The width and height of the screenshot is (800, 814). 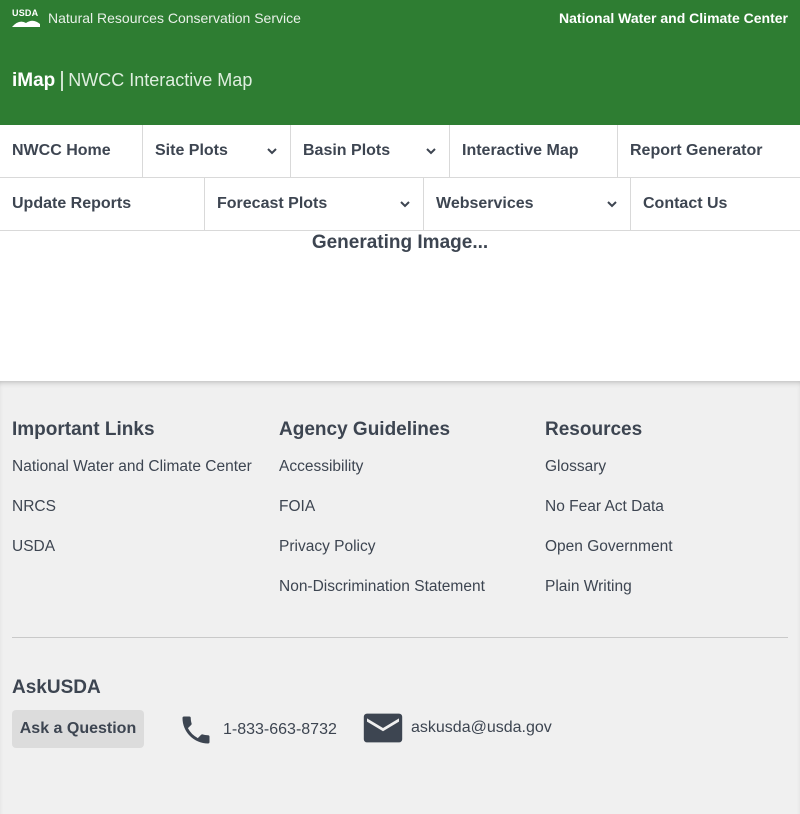 What do you see at coordinates (485, 203) in the screenshot?
I see `nav-label: Webservices` at bounding box center [485, 203].